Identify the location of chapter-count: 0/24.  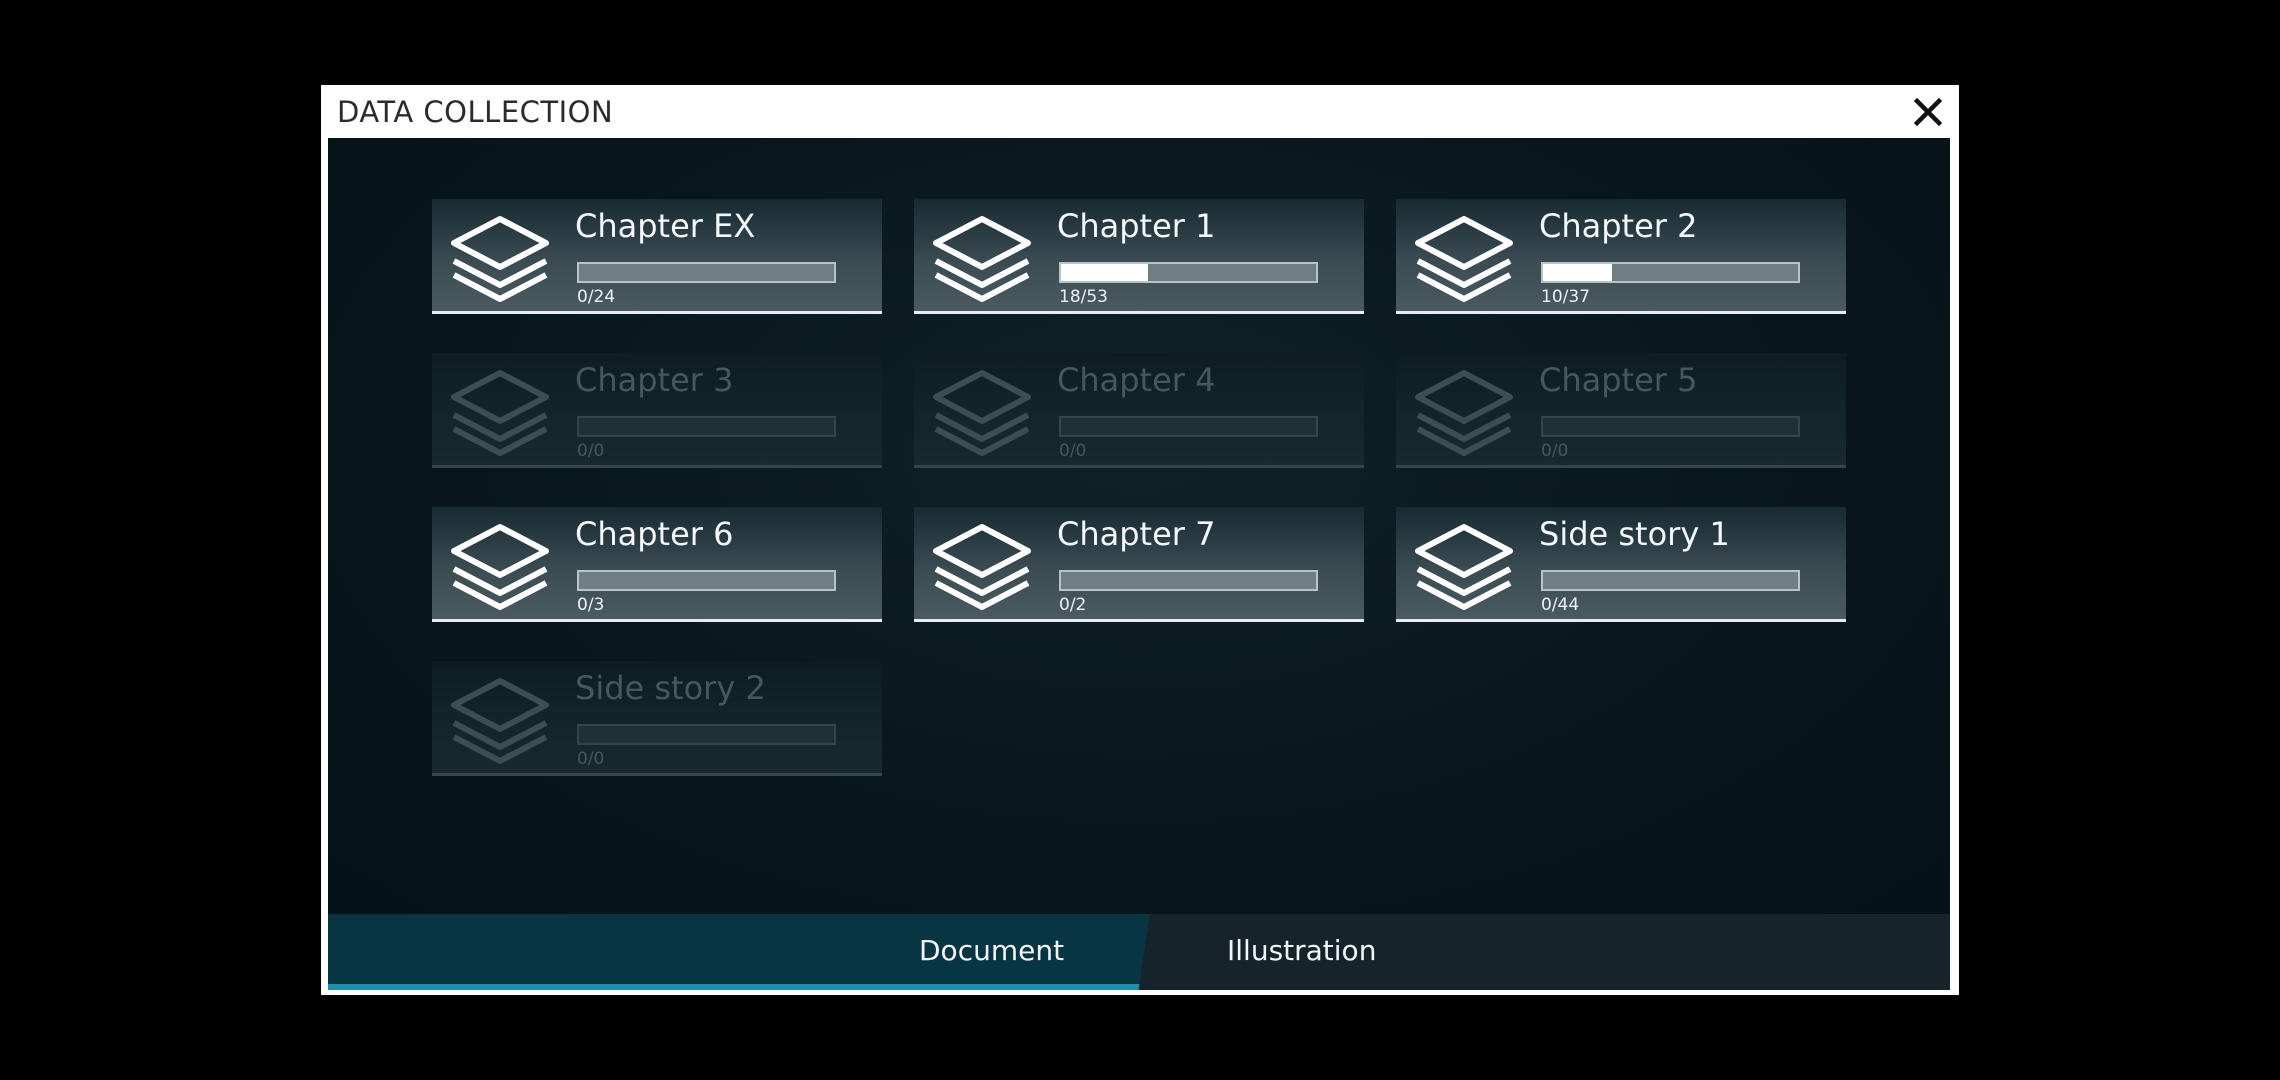
(596, 297).